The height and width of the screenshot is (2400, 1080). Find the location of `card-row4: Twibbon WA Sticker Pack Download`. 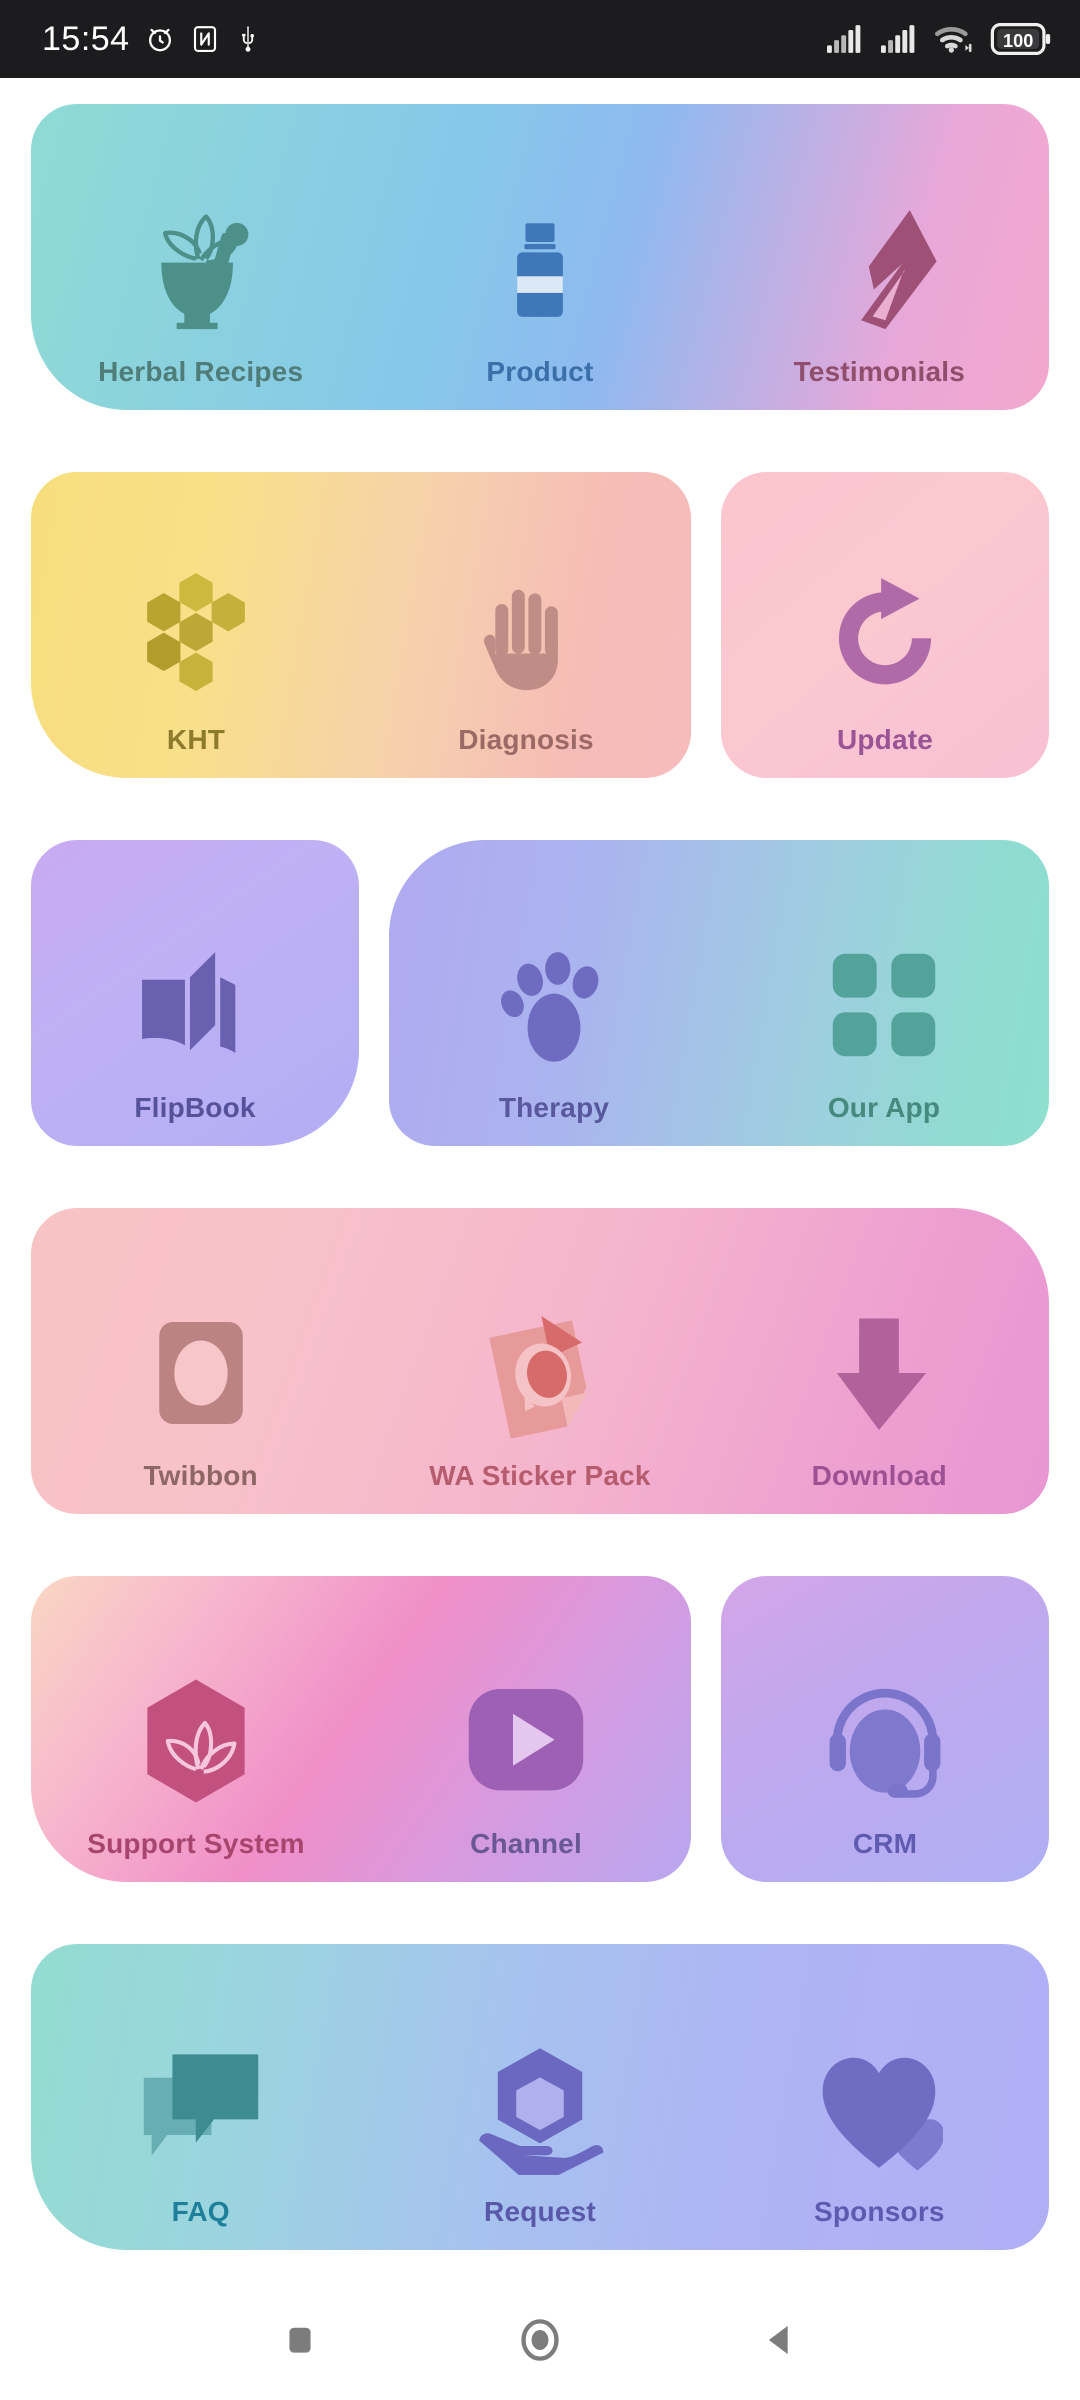

card-row4: Twibbon WA Sticker Pack Download is located at coordinates (540, 1361).